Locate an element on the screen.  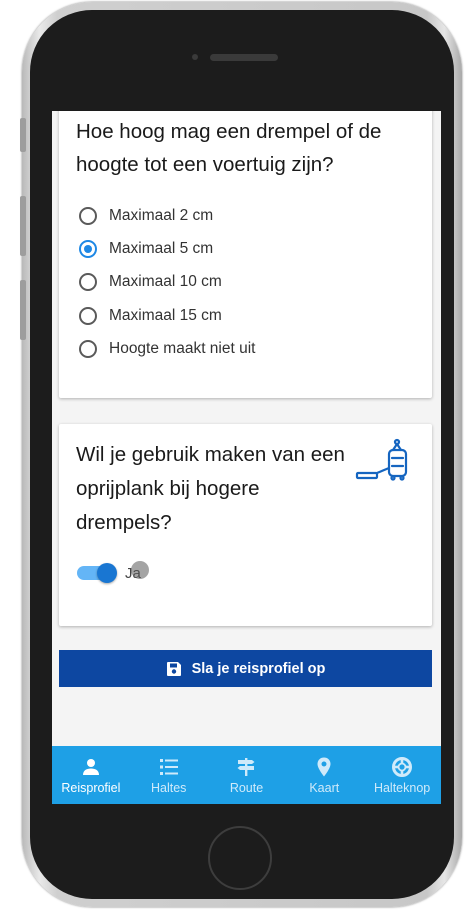
option-max-15cm: Maximaal 15 cm is located at coordinates (167, 315).